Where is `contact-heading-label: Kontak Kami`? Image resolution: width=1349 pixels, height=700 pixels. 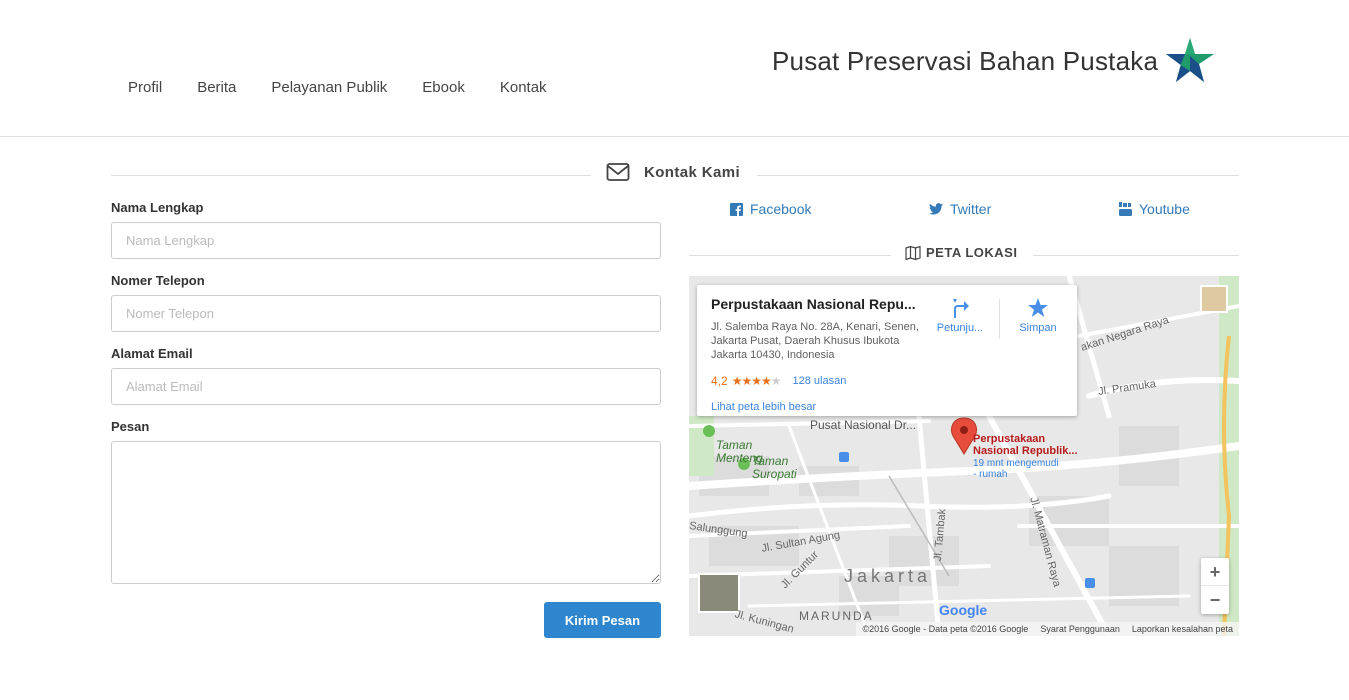 contact-heading-label: Kontak Kami is located at coordinates (692, 172).